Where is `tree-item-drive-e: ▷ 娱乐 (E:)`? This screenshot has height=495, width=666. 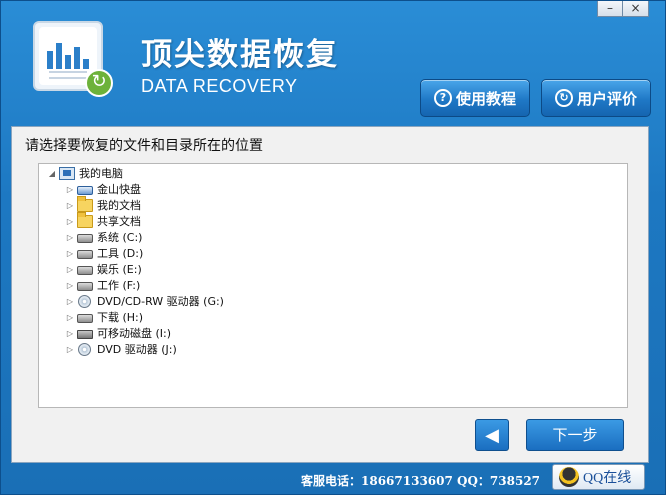
tree-item-drive-e: ▷ 娱乐 (E:) is located at coordinates (103, 269).